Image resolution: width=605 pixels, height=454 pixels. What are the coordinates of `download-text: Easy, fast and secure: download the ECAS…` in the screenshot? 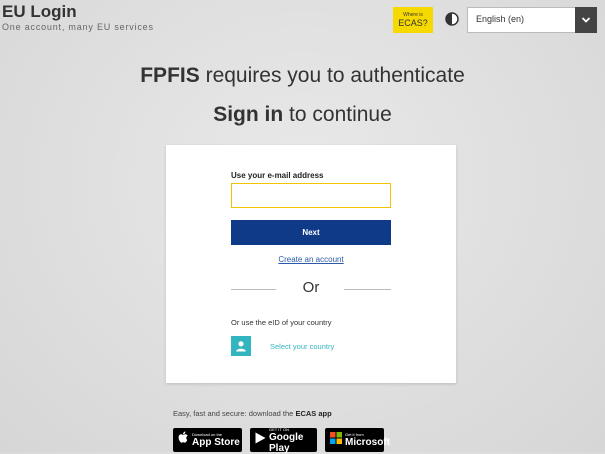 It's located at (252, 413).